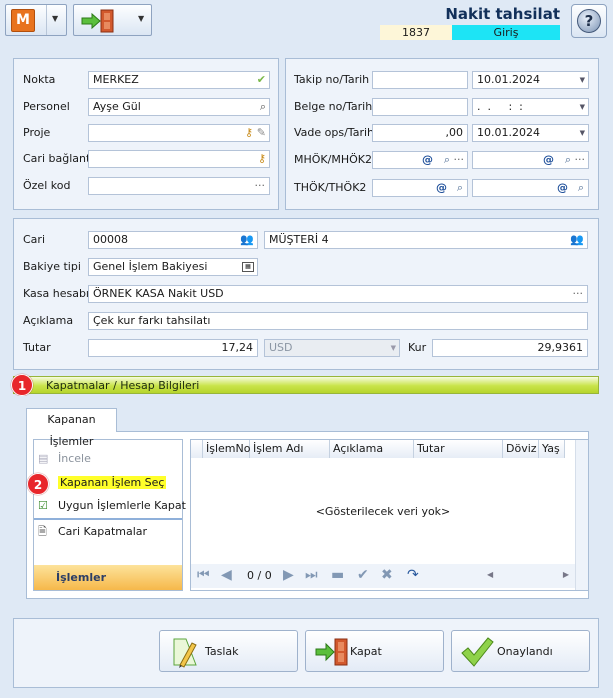 Image resolution: width=613 pixels, height=698 pixels. I want to click on cari-code-input: 00008 👥, so click(173, 240).